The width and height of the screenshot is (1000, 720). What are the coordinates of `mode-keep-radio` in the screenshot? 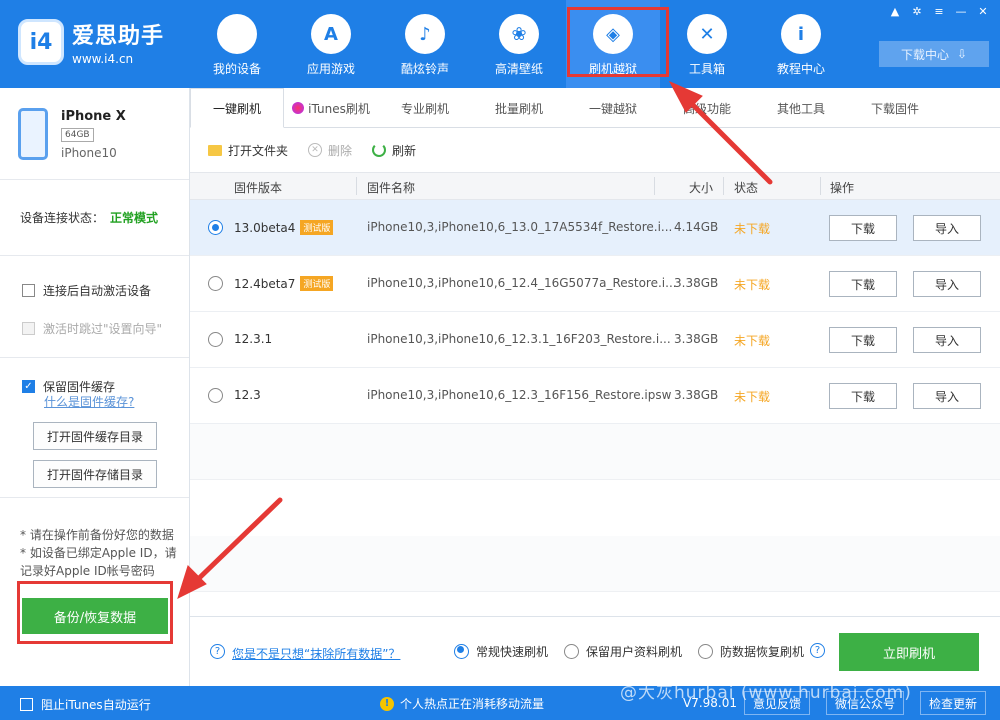 It's located at (571, 651).